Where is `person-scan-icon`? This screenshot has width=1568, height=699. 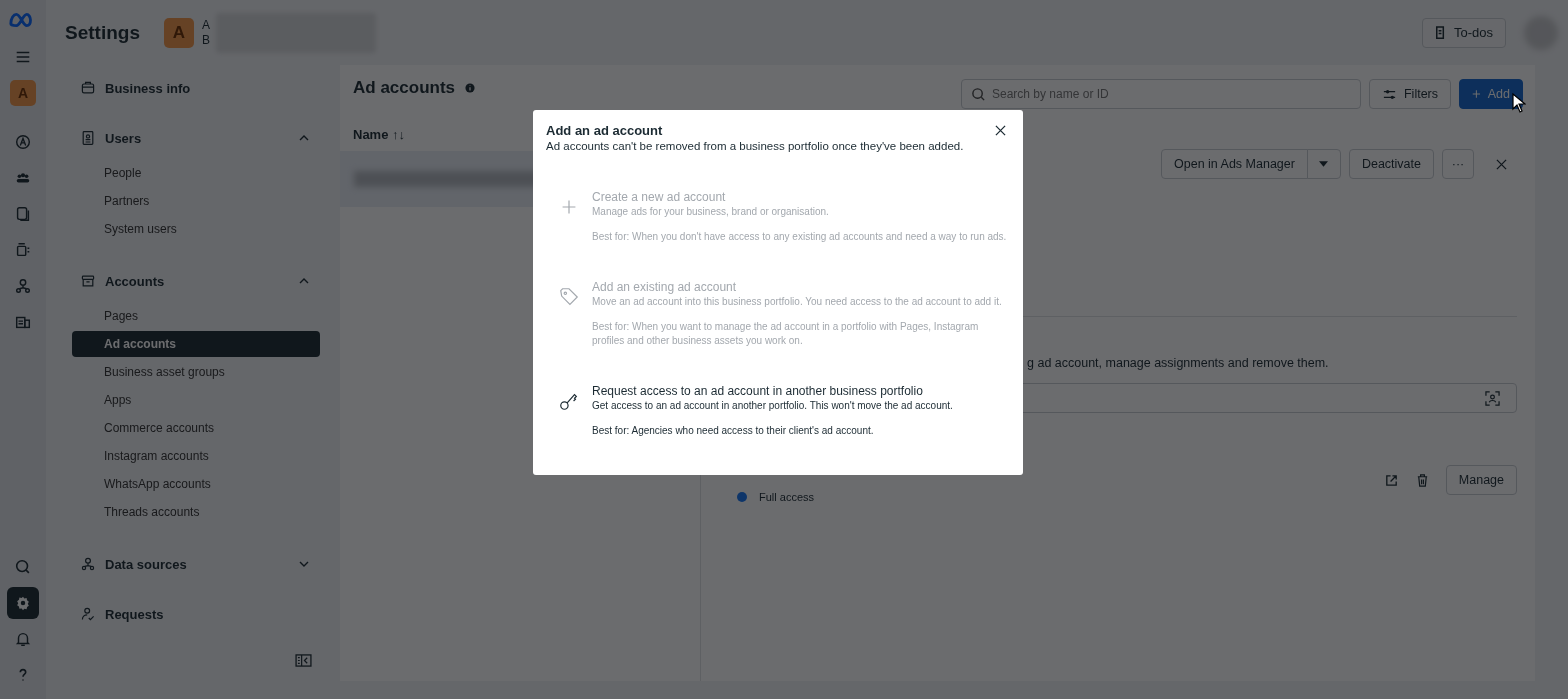 person-scan-icon is located at coordinates (1492, 398).